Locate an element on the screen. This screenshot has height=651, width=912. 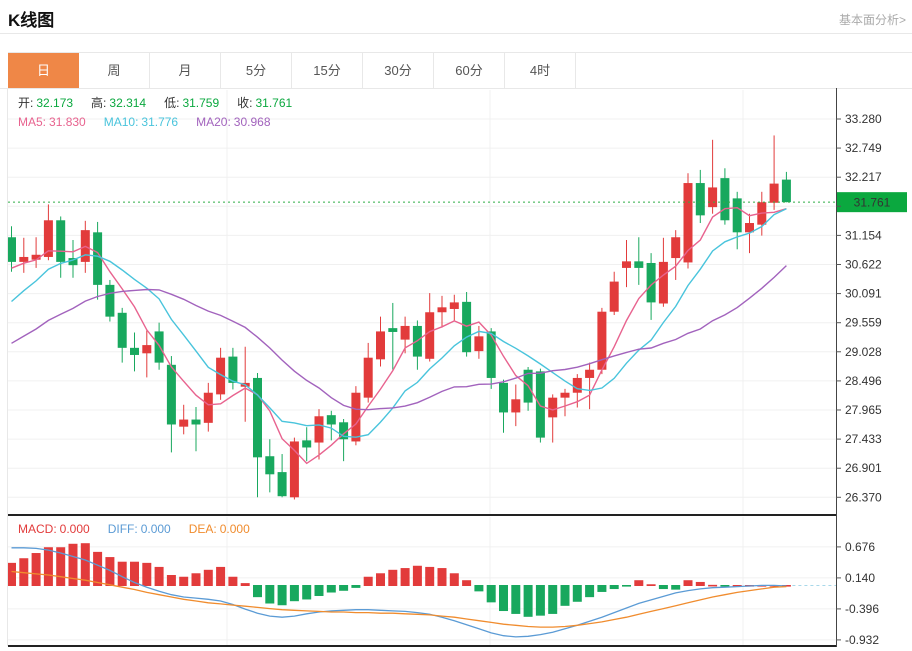
svg-text: 26.901 is located at coordinates (863, 468).